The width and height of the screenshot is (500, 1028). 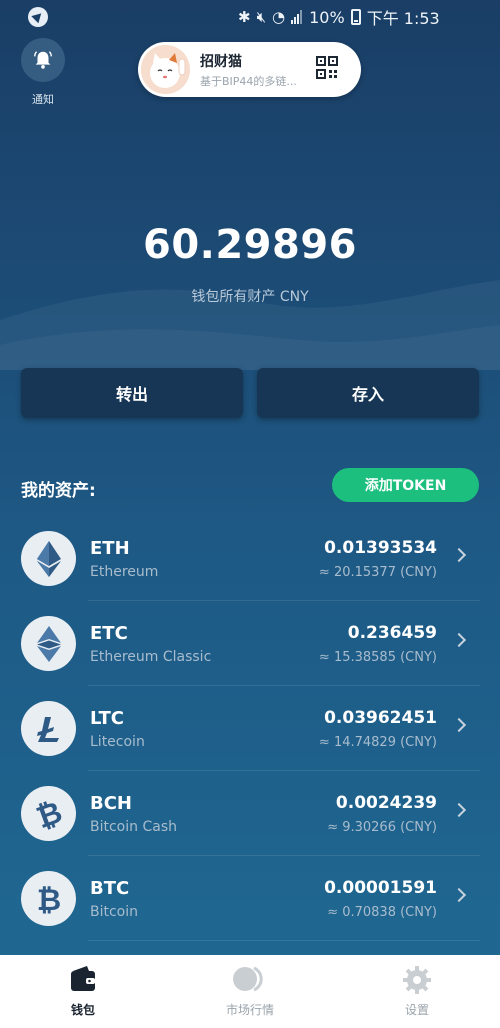 I want to click on deposit-button: 存入, so click(x=368, y=393).